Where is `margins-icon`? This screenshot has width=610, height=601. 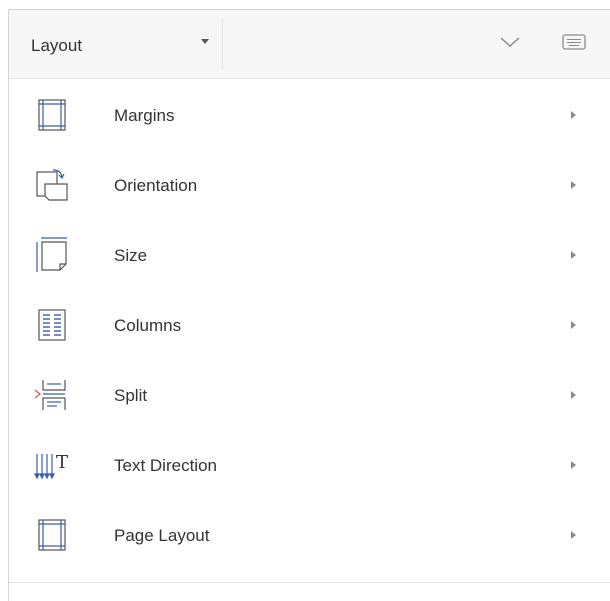
margins-icon is located at coordinates (51, 115).